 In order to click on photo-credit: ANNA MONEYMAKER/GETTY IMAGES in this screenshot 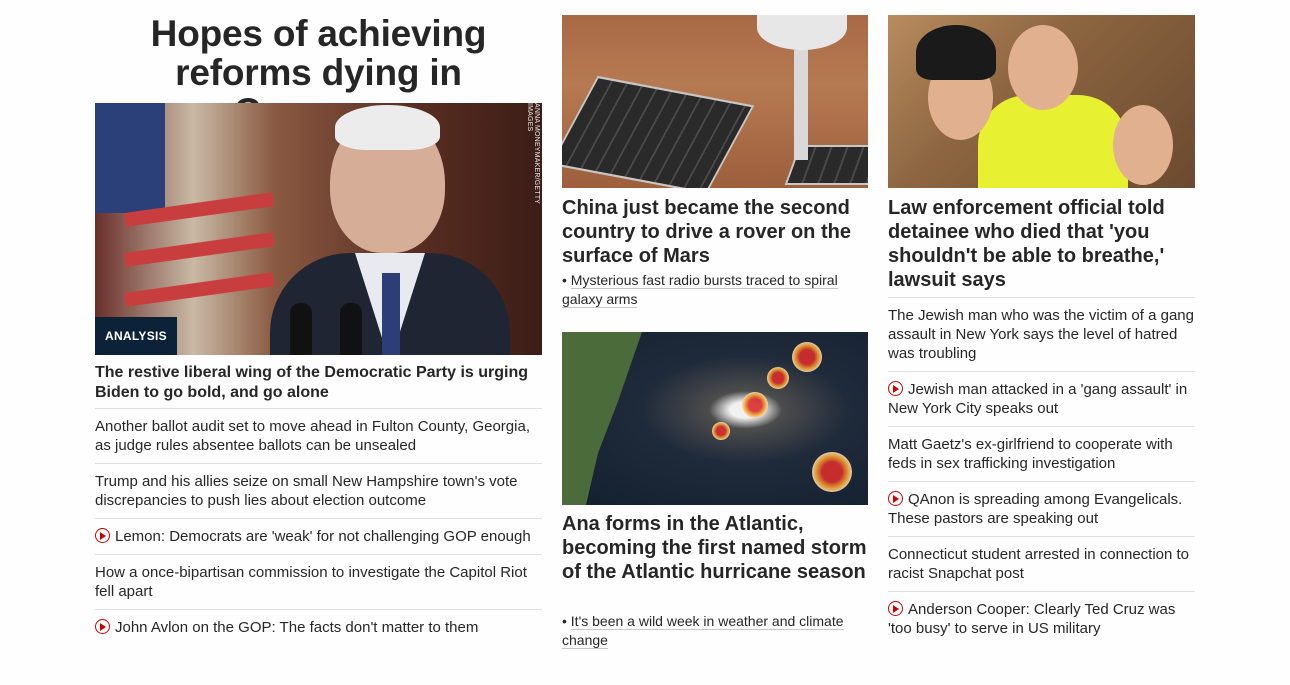, I will do `click(533, 153)`.